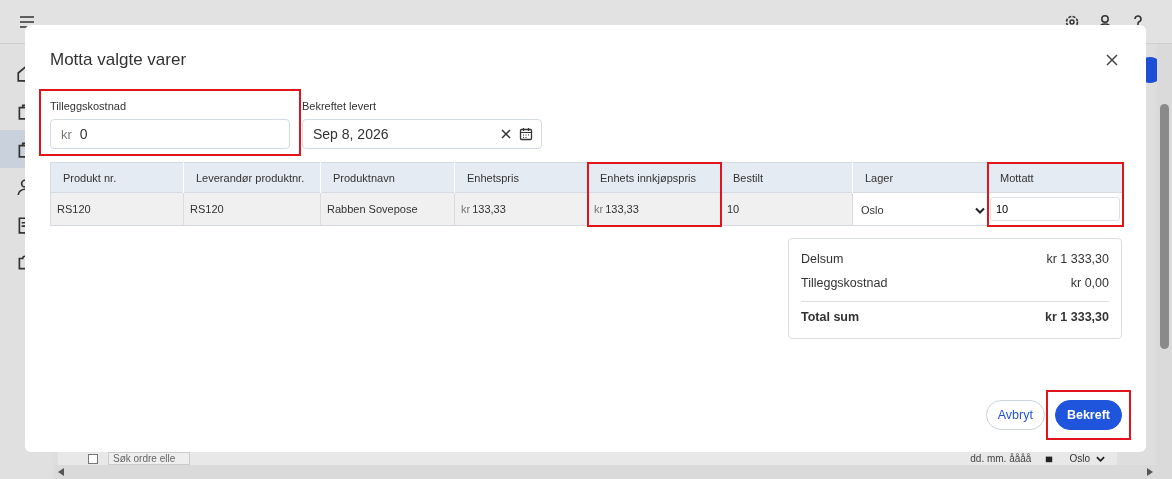 Image resolution: width=1172 pixels, height=479 pixels. What do you see at coordinates (339, 106) in the screenshot?
I see `field-label: Bekreftet levert` at bounding box center [339, 106].